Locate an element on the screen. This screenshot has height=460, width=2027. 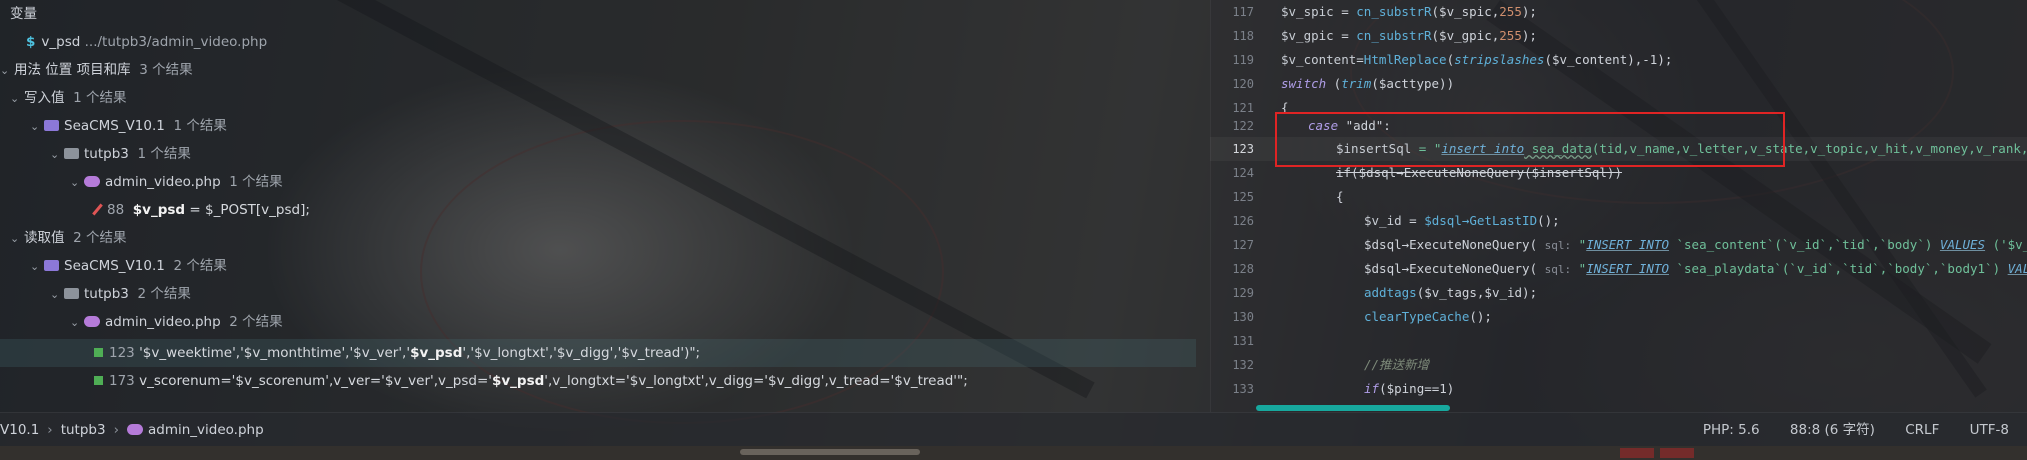
line-number: 173 is located at coordinates (122, 381).